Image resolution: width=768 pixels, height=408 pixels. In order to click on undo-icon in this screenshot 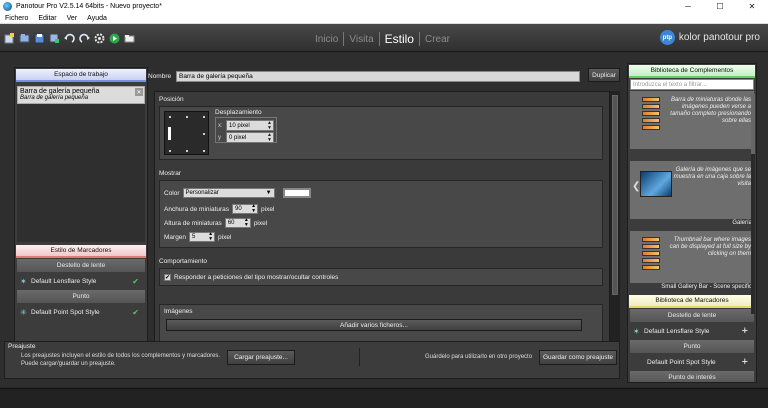, I will do `click(69, 38)`.